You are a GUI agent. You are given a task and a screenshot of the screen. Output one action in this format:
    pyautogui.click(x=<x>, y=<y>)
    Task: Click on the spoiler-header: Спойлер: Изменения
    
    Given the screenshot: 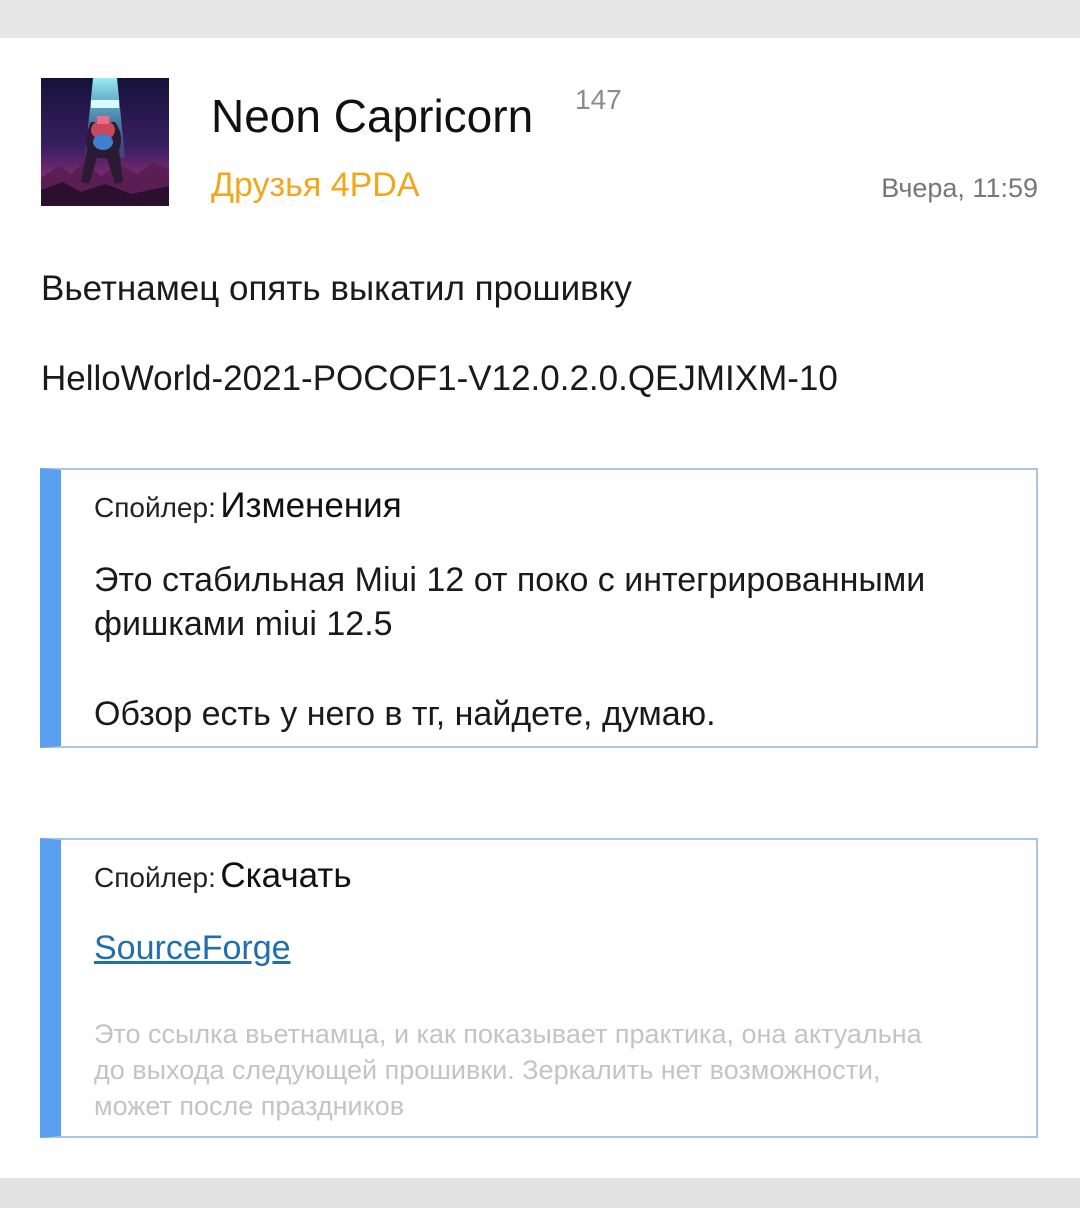 What is the action you would take?
    pyautogui.click(x=248, y=509)
    